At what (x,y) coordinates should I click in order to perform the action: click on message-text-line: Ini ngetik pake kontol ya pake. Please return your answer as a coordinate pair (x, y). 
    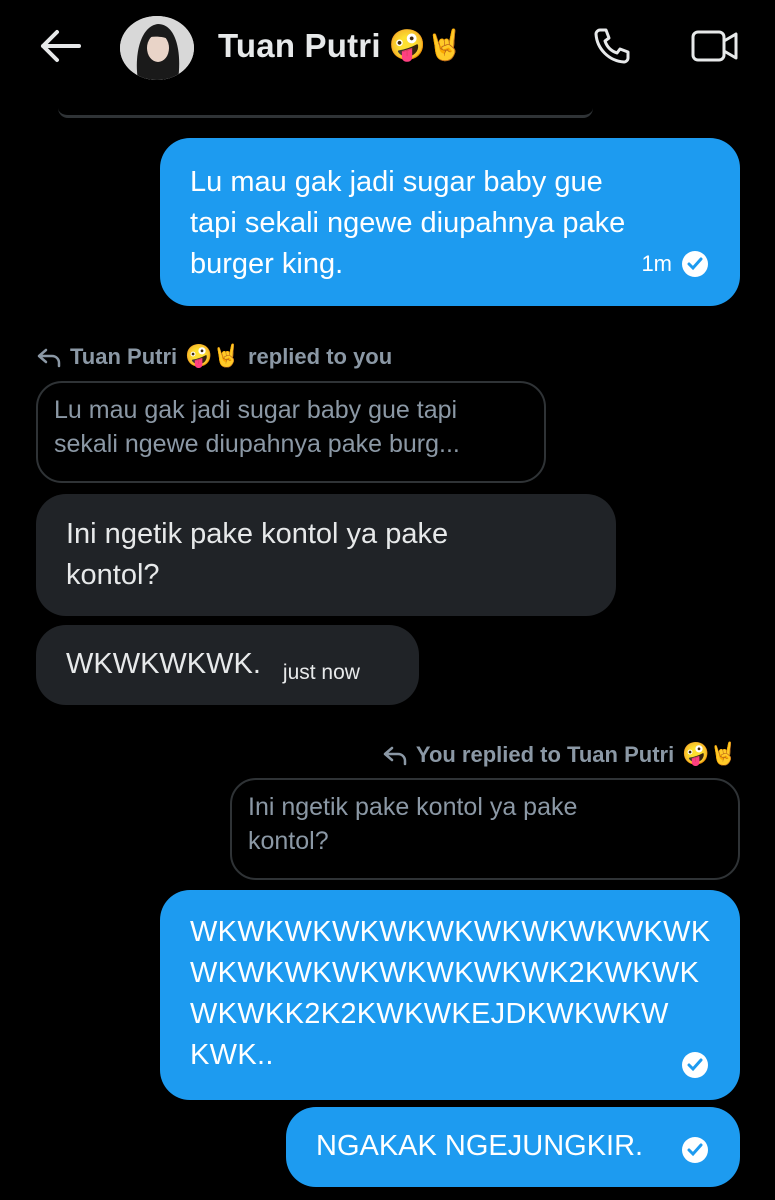
    Looking at the image, I should click on (257, 534).